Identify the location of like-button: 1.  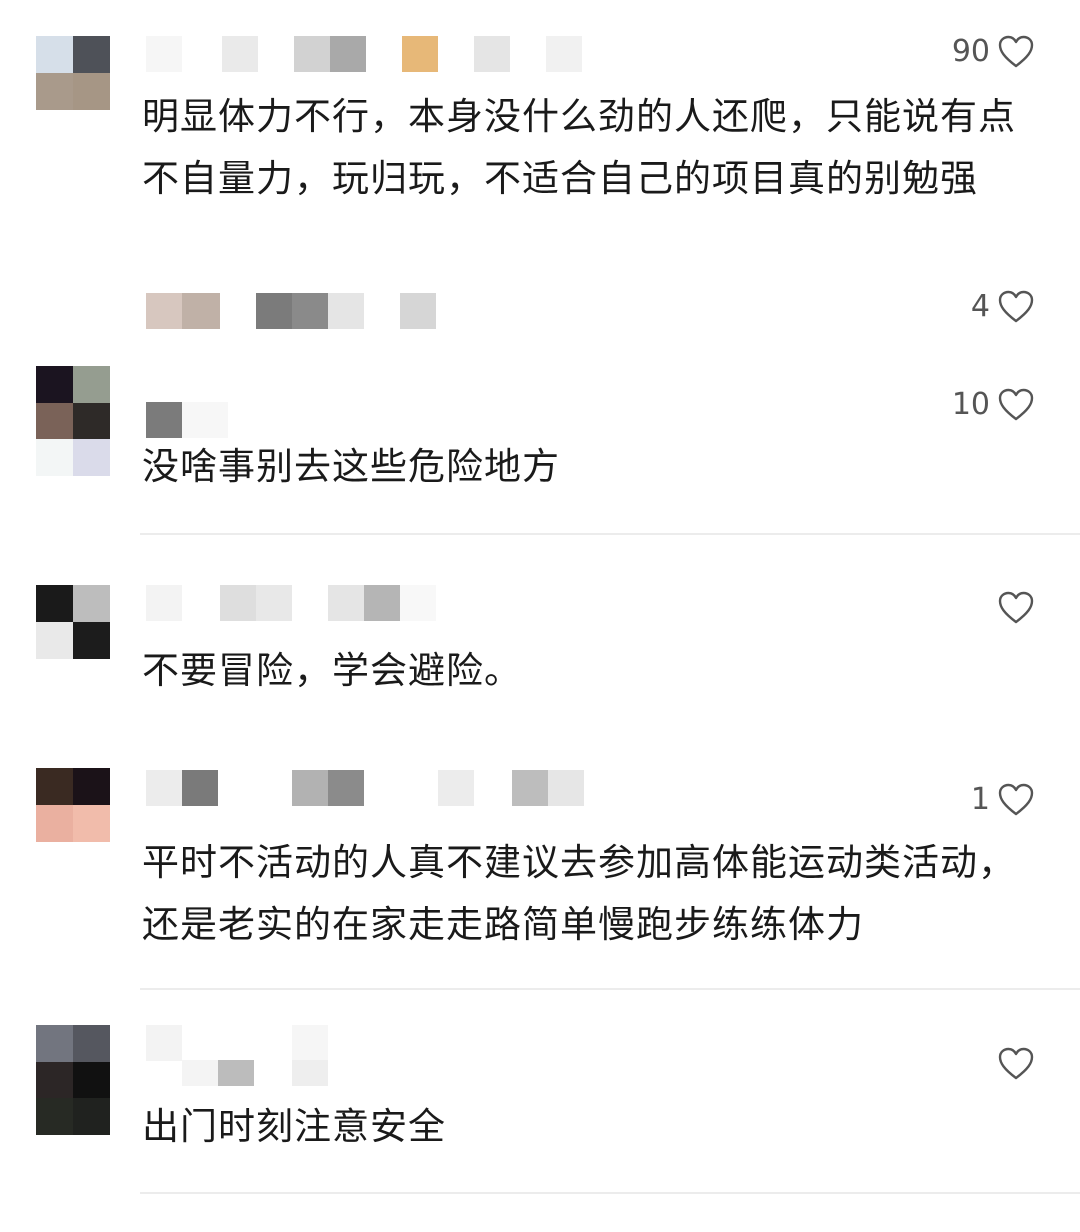
(1002, 799).